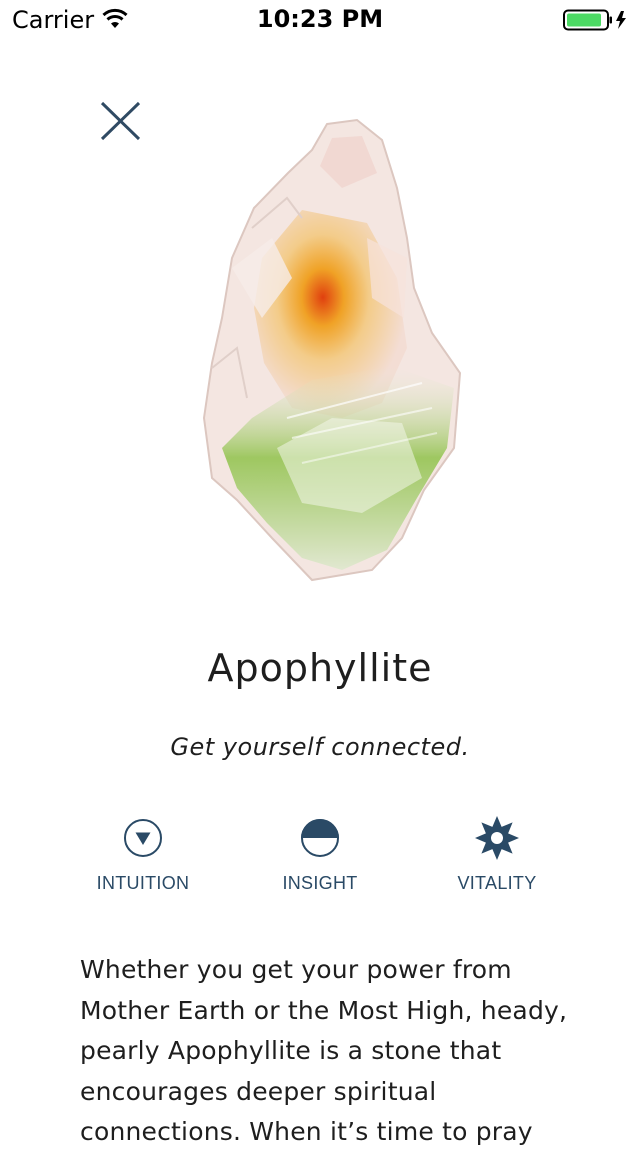  Describe the element at coordinates (320, 838) in the screenshot. I see `half-circle-icon` at that location.